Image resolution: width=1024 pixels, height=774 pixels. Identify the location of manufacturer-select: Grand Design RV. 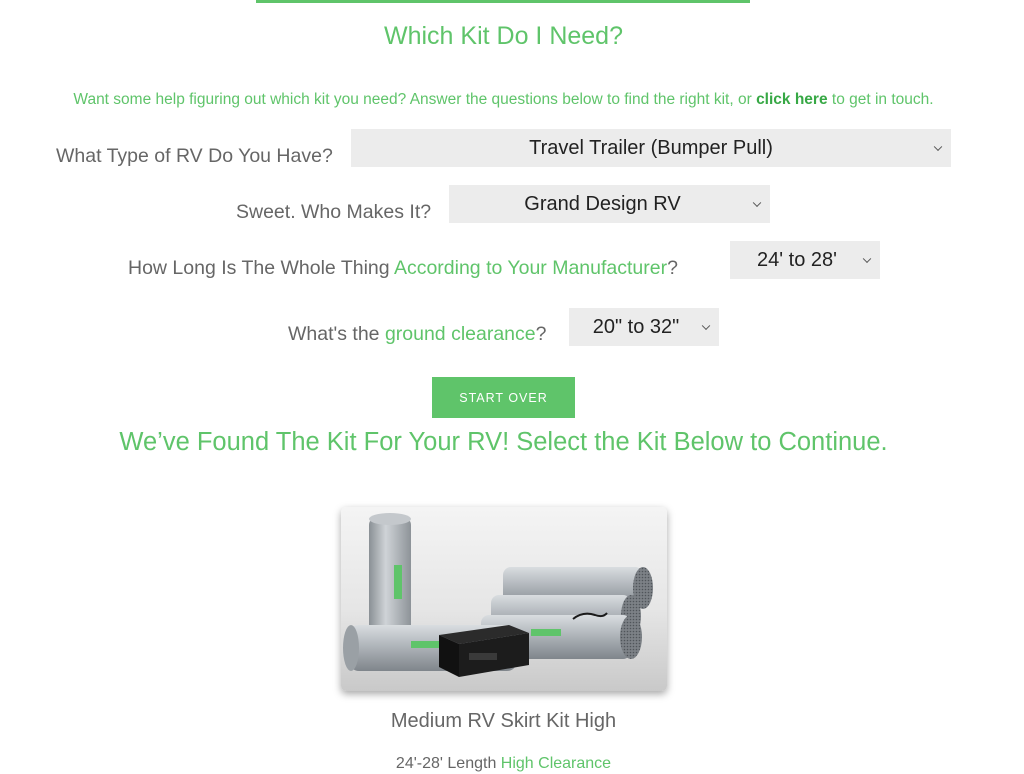
(609, 204).